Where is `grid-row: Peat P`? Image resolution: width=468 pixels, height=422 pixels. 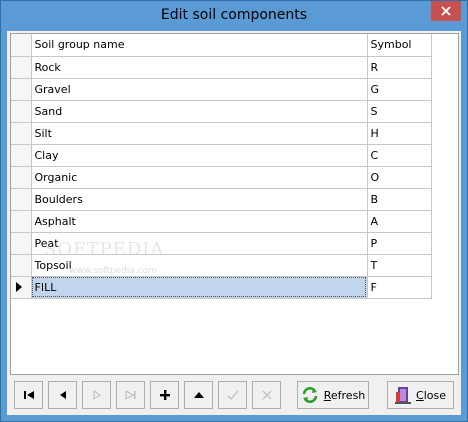 grid-row: Peat P is located at coordinates (221, 243).